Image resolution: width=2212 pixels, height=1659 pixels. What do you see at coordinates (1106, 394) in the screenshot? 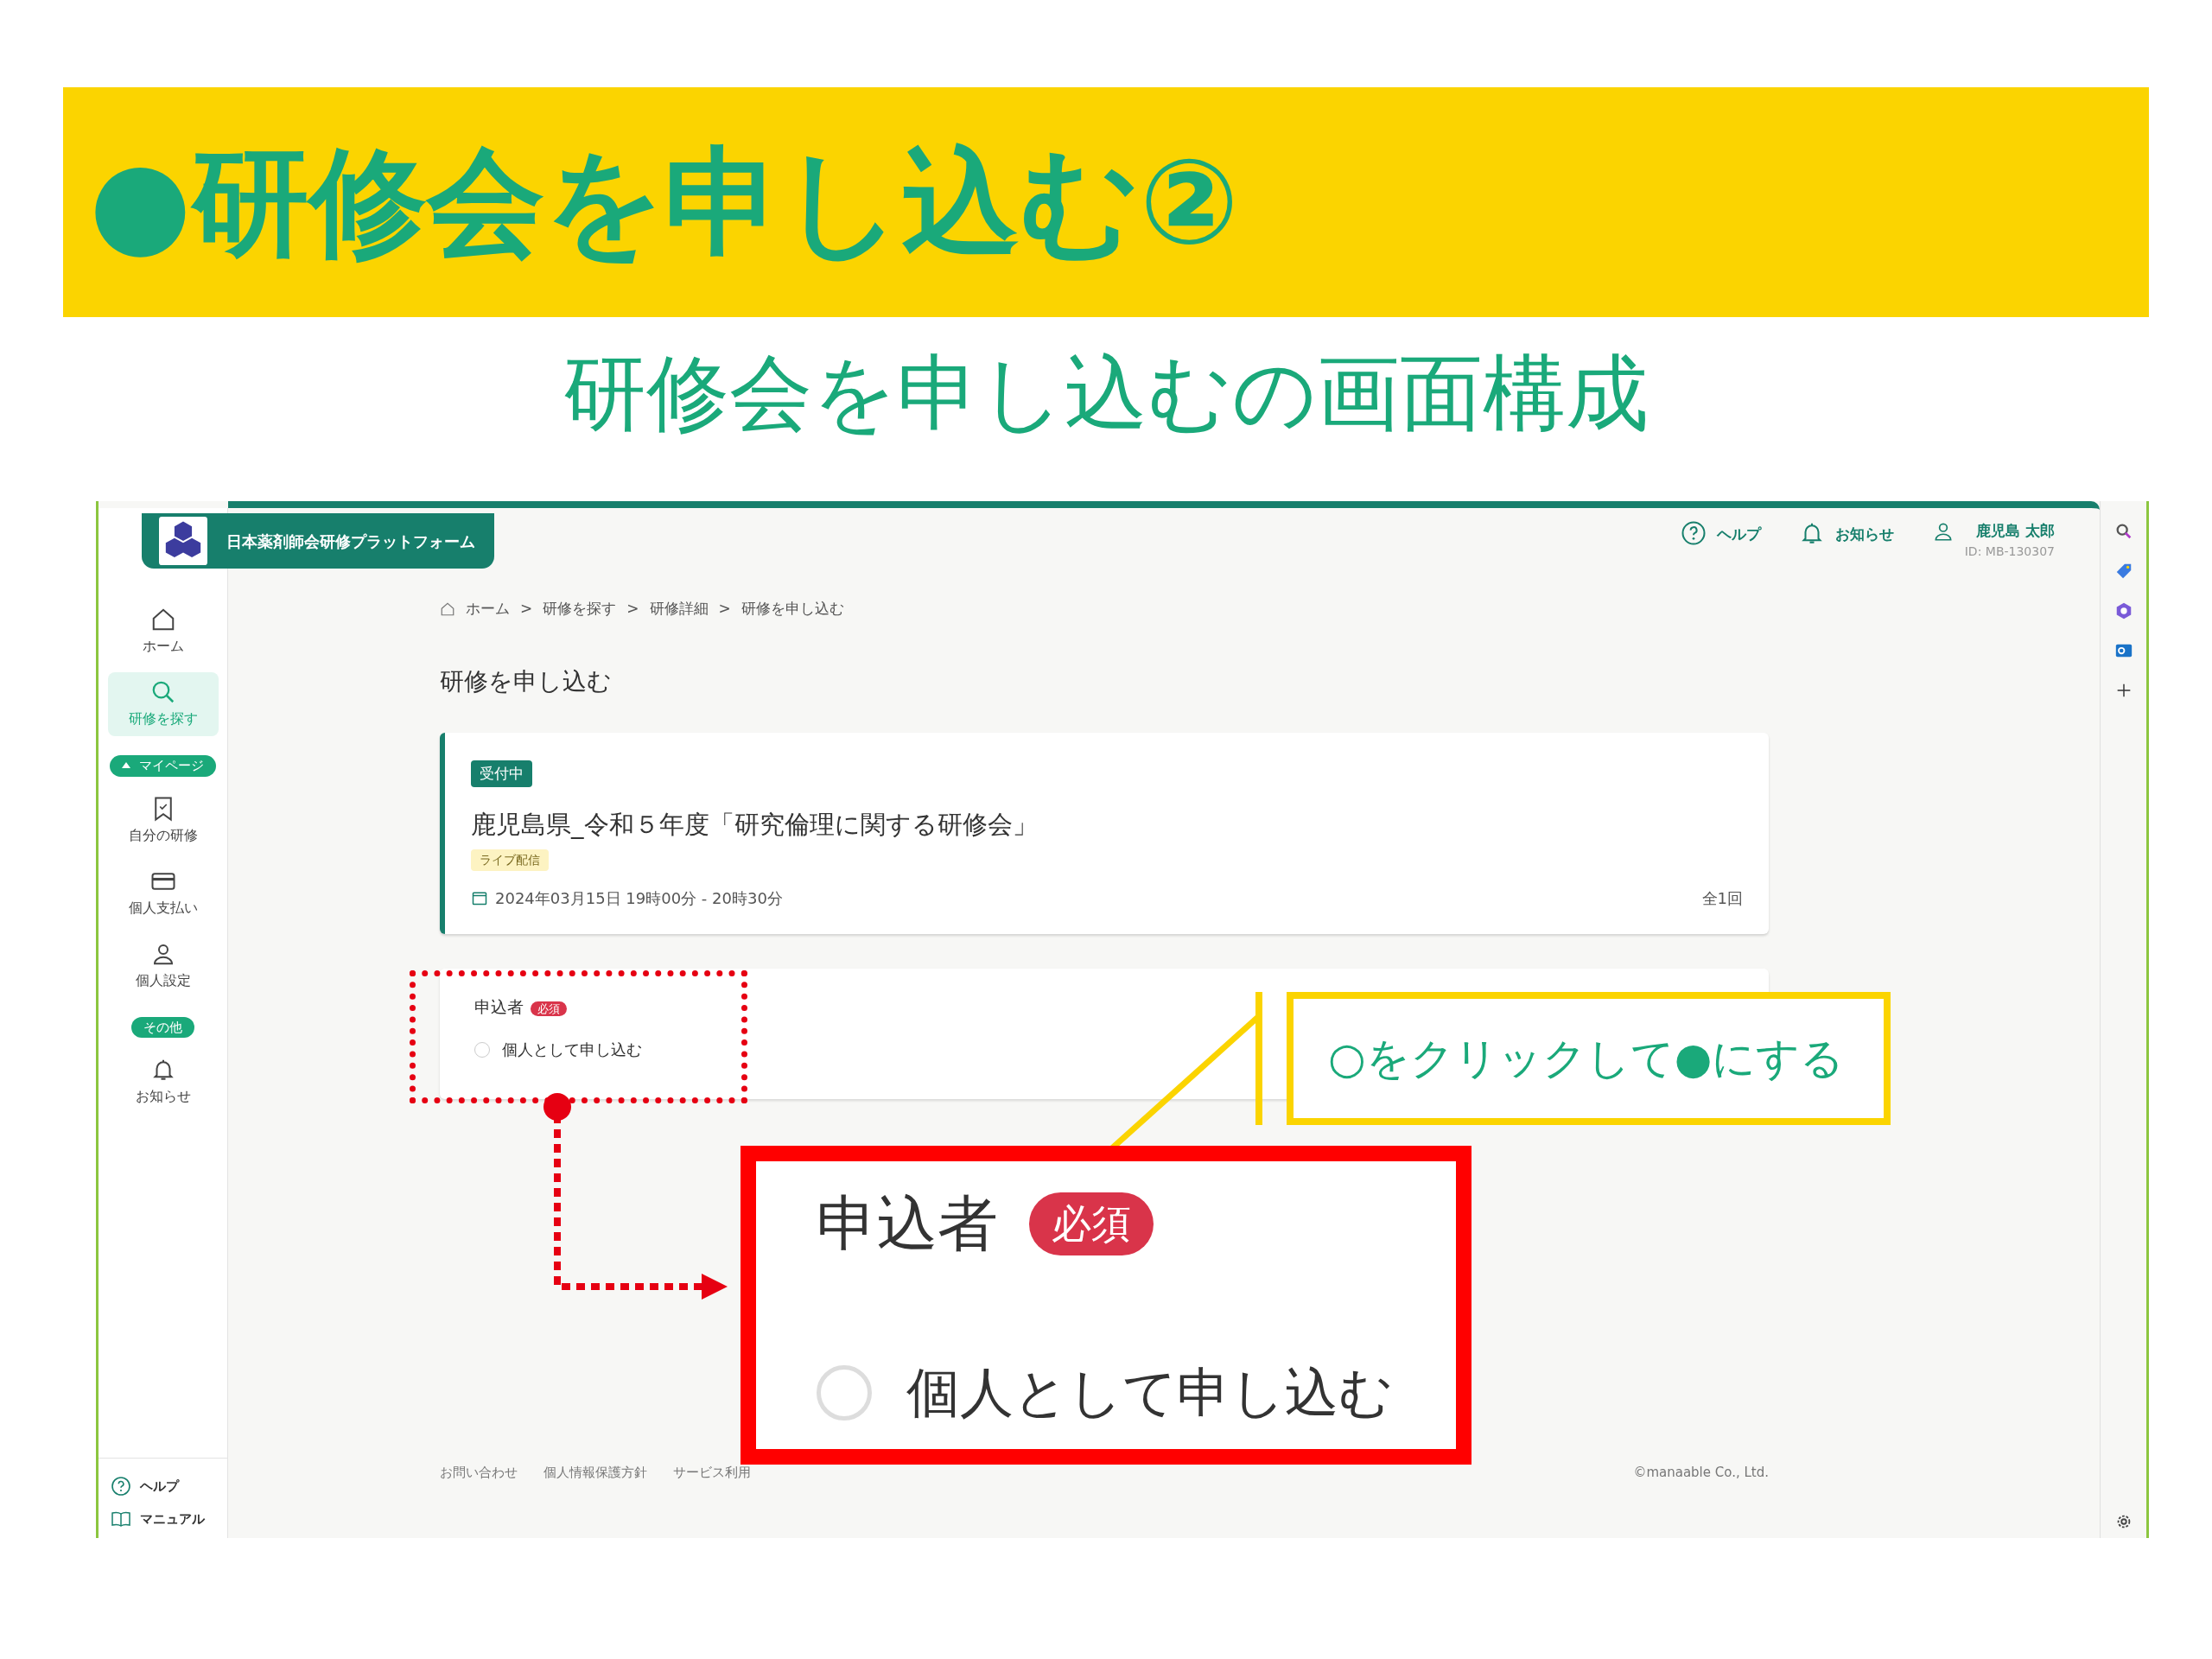
I see `slide-subtitle: 研修会を申し込むの画面構成` at bounding box center [1106, 394].